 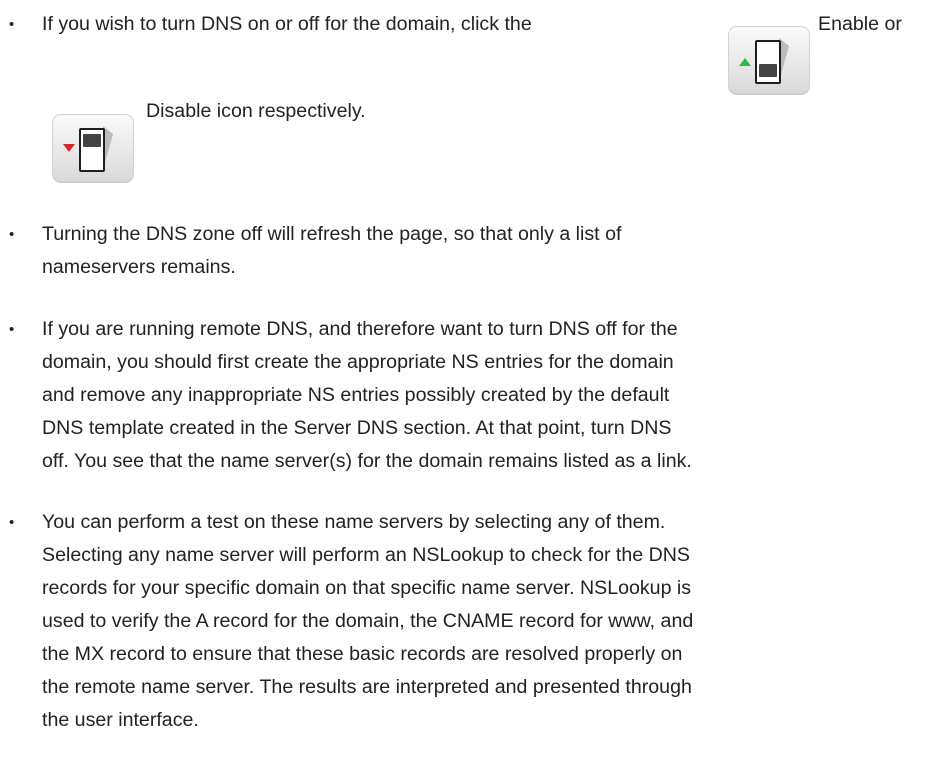 What do you see at coordinates (120, 720) in the screenshot?
I see `text-line: the user interface.` at bounding box center [120, 720].